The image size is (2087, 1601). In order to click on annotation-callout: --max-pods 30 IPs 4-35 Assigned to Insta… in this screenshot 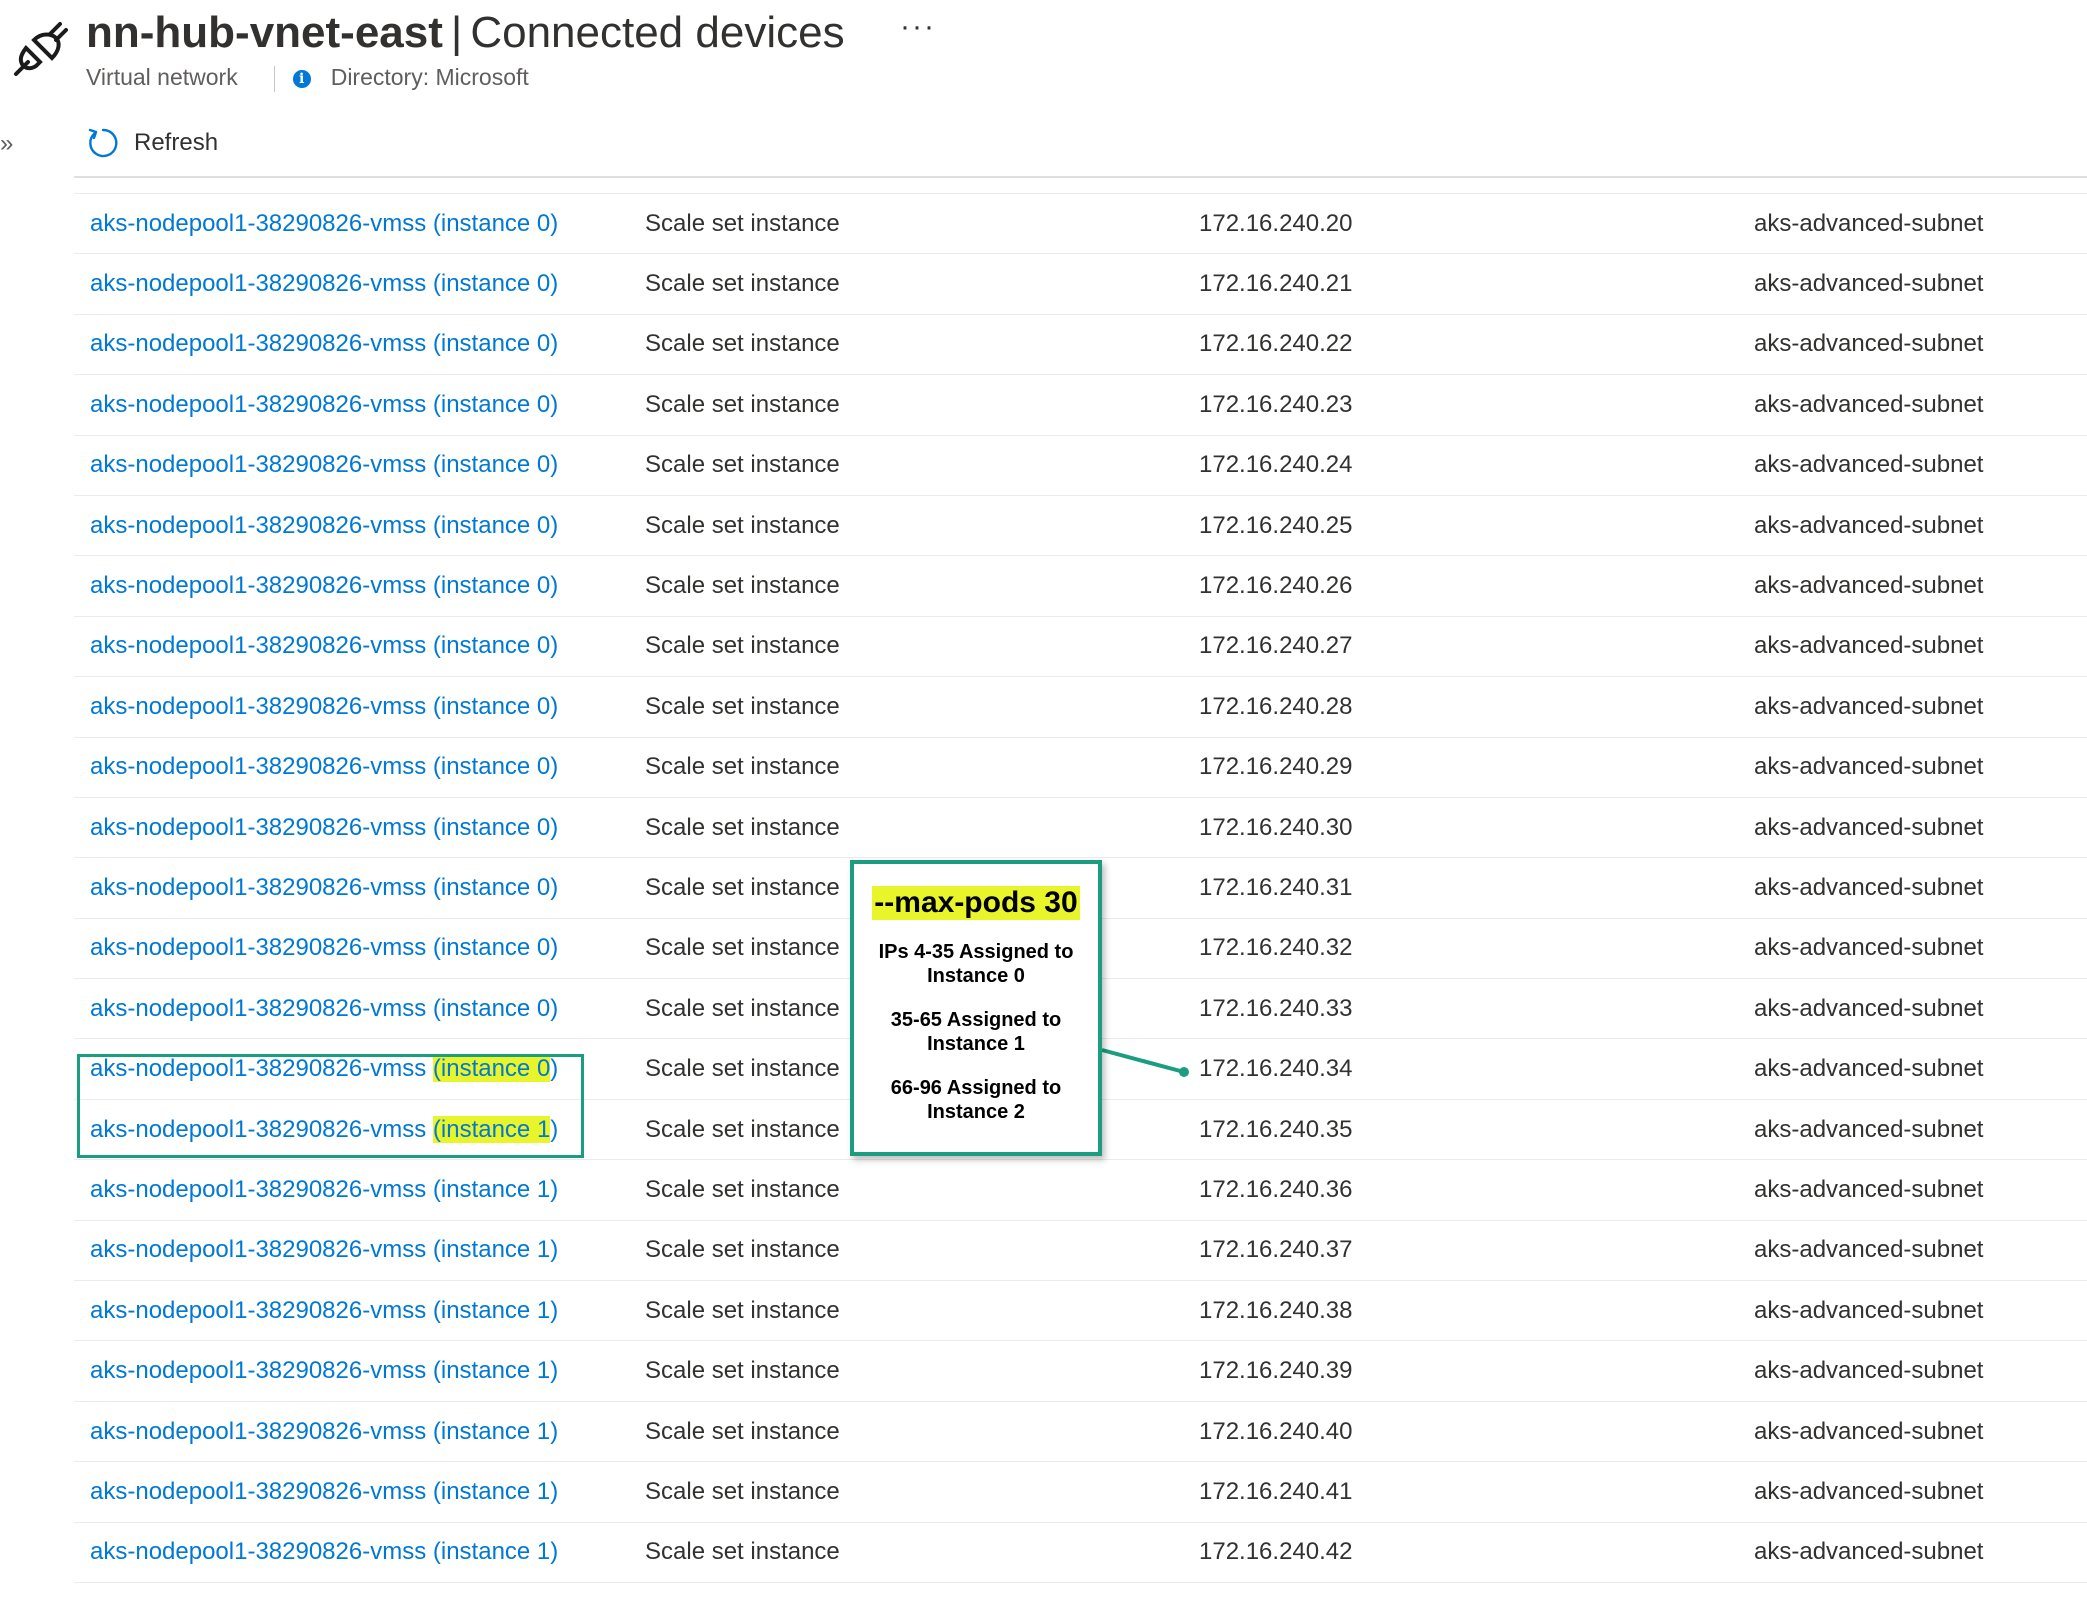, I will do `click(976, 1008)`.